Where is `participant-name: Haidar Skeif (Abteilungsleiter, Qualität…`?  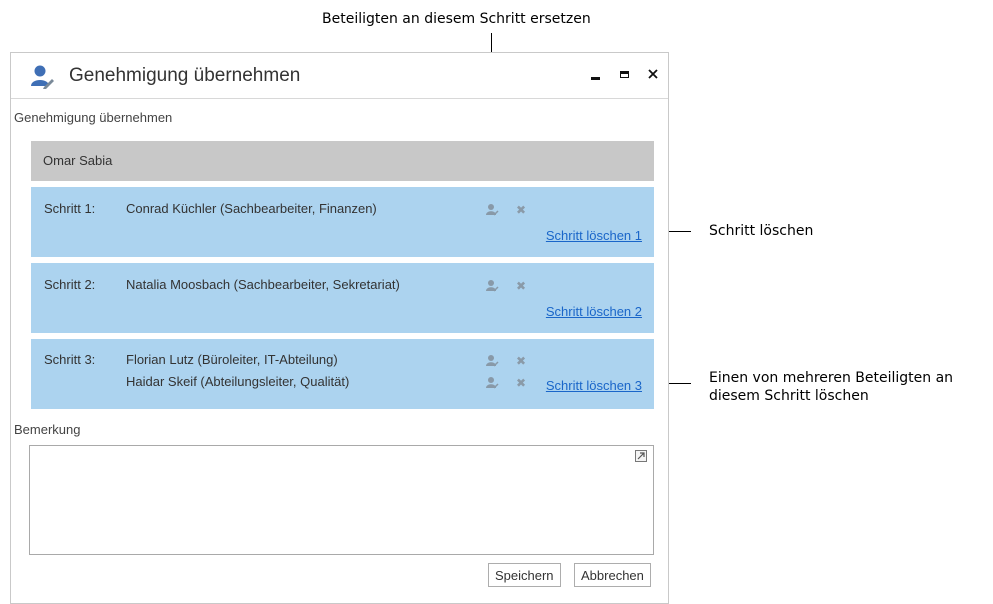 participant-name: Haidar Skeif (Abteilungsleiter, Qualität… is located at coordinates (238, 381).